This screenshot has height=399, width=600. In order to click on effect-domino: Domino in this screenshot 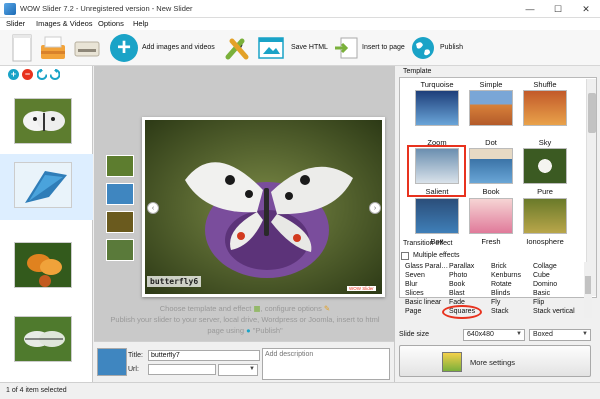, I will do `click(545, 284)`.